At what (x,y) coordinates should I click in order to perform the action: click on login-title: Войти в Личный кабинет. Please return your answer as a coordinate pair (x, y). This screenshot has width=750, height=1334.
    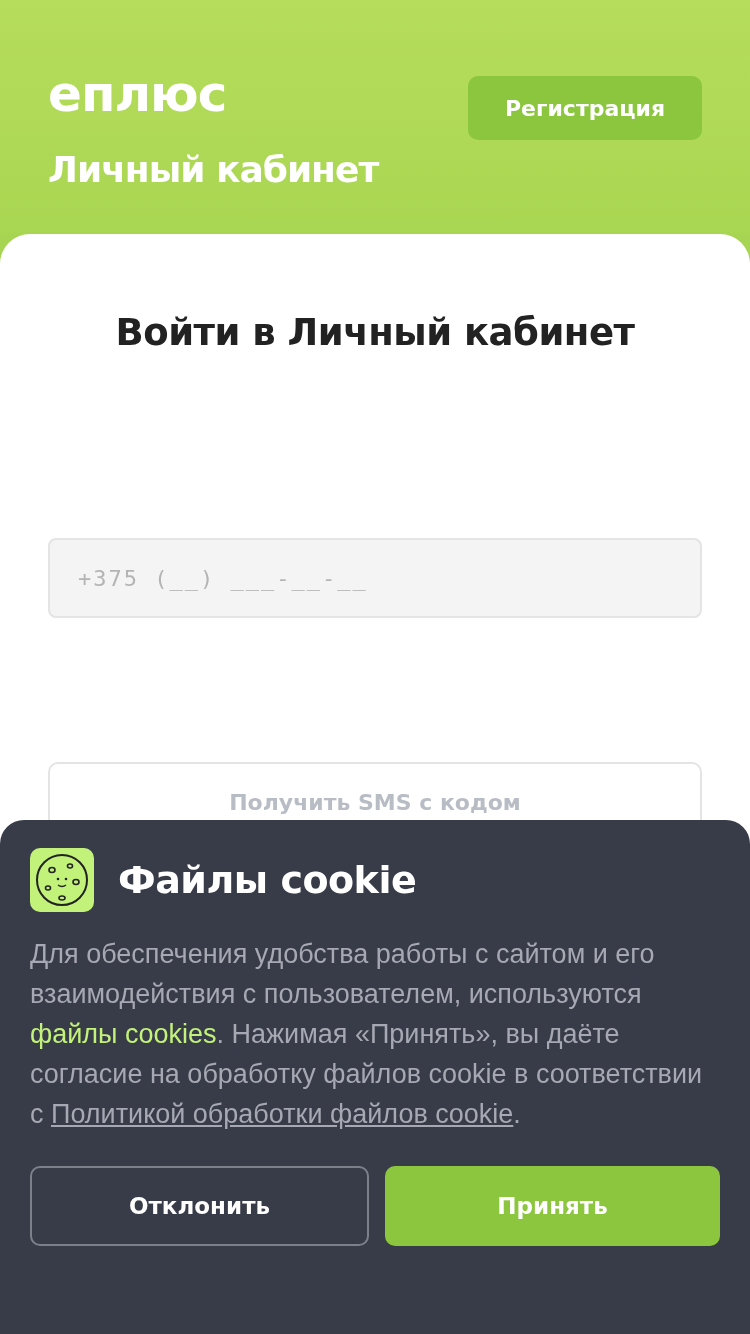
    Looking at the image, I should click on (375, 333).